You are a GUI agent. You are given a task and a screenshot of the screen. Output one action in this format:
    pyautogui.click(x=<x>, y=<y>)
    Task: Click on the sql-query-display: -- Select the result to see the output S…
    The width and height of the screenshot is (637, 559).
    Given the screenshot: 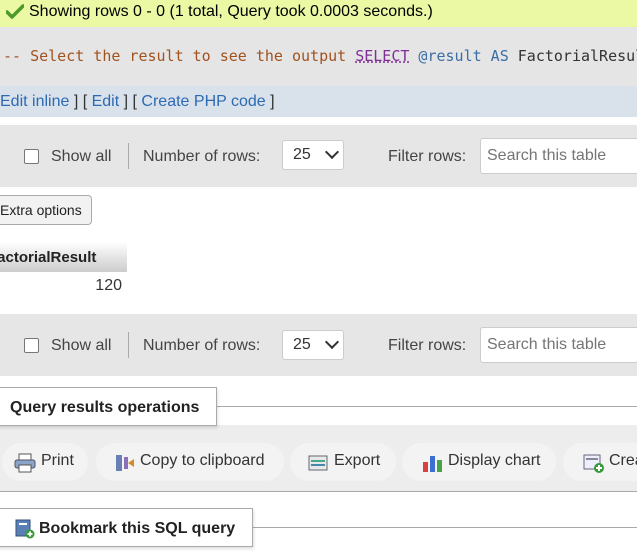 What is the action you would take?
    pyautogui.click(x=318, y=56)
    